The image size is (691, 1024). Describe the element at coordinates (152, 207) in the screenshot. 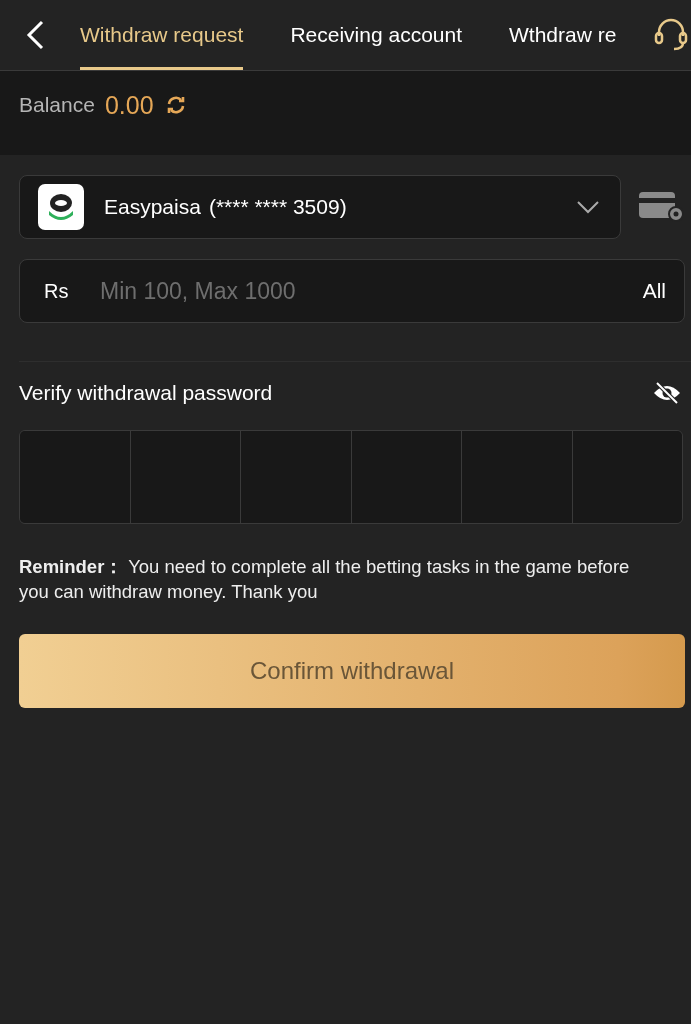

I see `account-name: Easypaisa` at that location.